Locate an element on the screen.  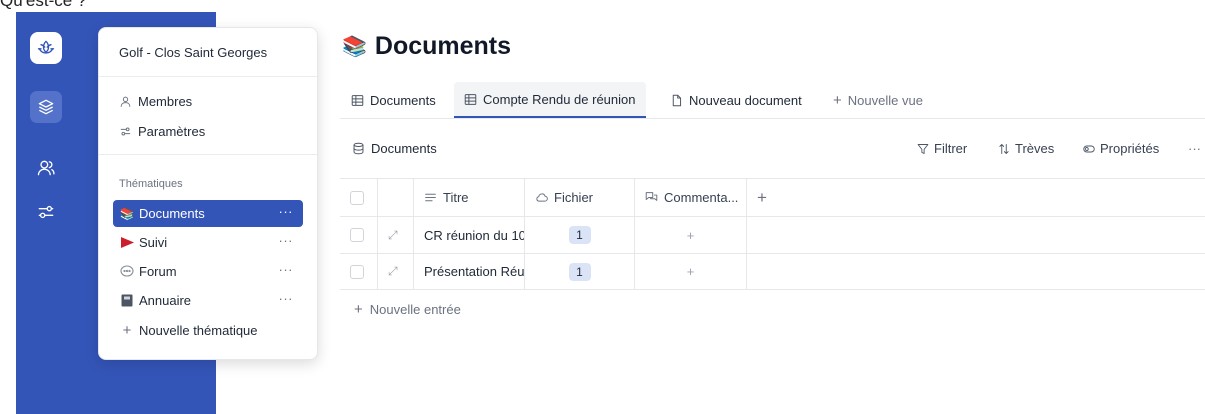
thematique-documents: 📚 Documents ··· is located at coordinates (208, 213).